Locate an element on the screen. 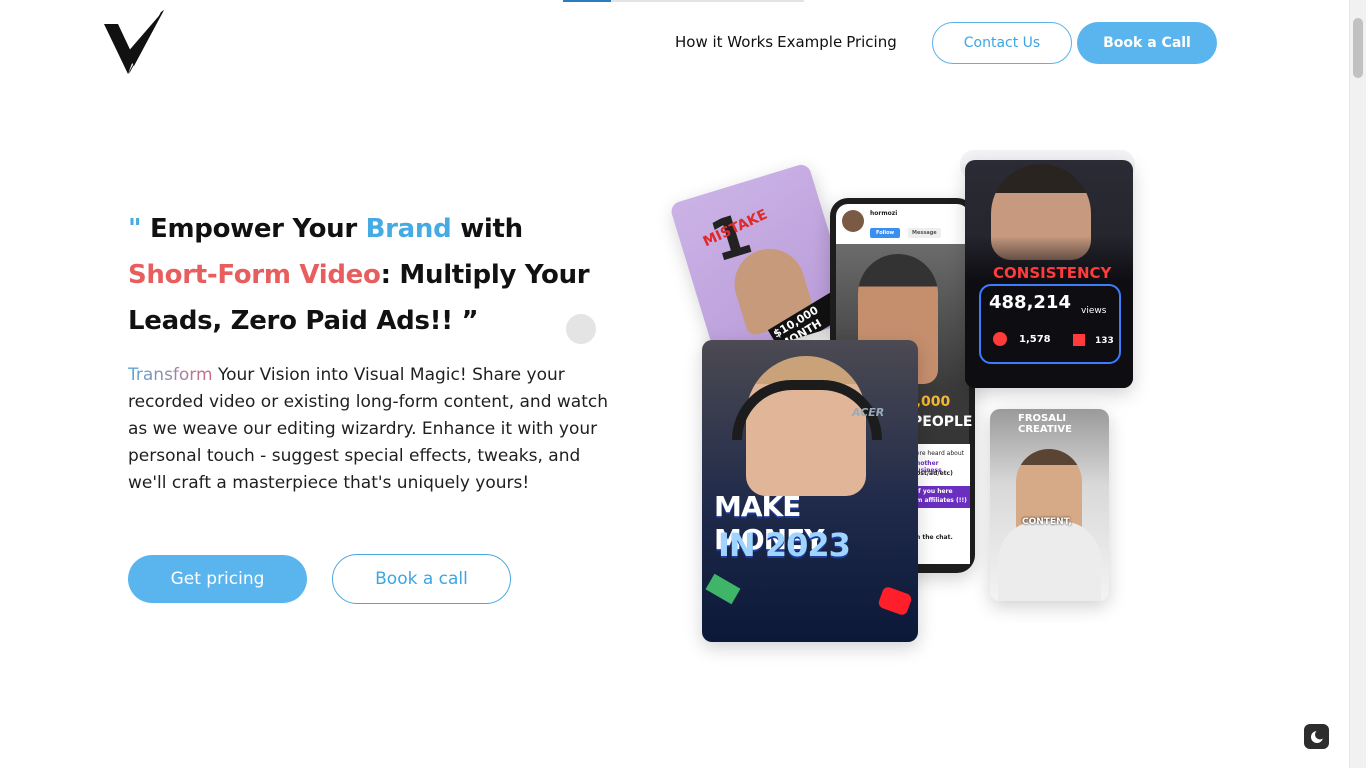 The image size is (1366, 768). cash-icon is located at coordinates (723, 589).